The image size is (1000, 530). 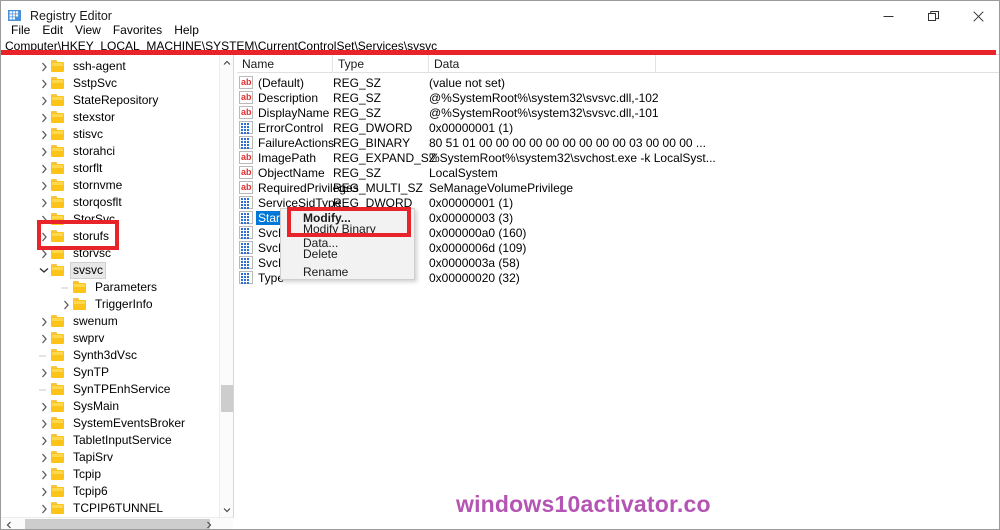 What do you see at coordinates (71, 134) in the screenshot?
I see `tree-item-stisvc: stisvc` at bounding box center [71, 134].